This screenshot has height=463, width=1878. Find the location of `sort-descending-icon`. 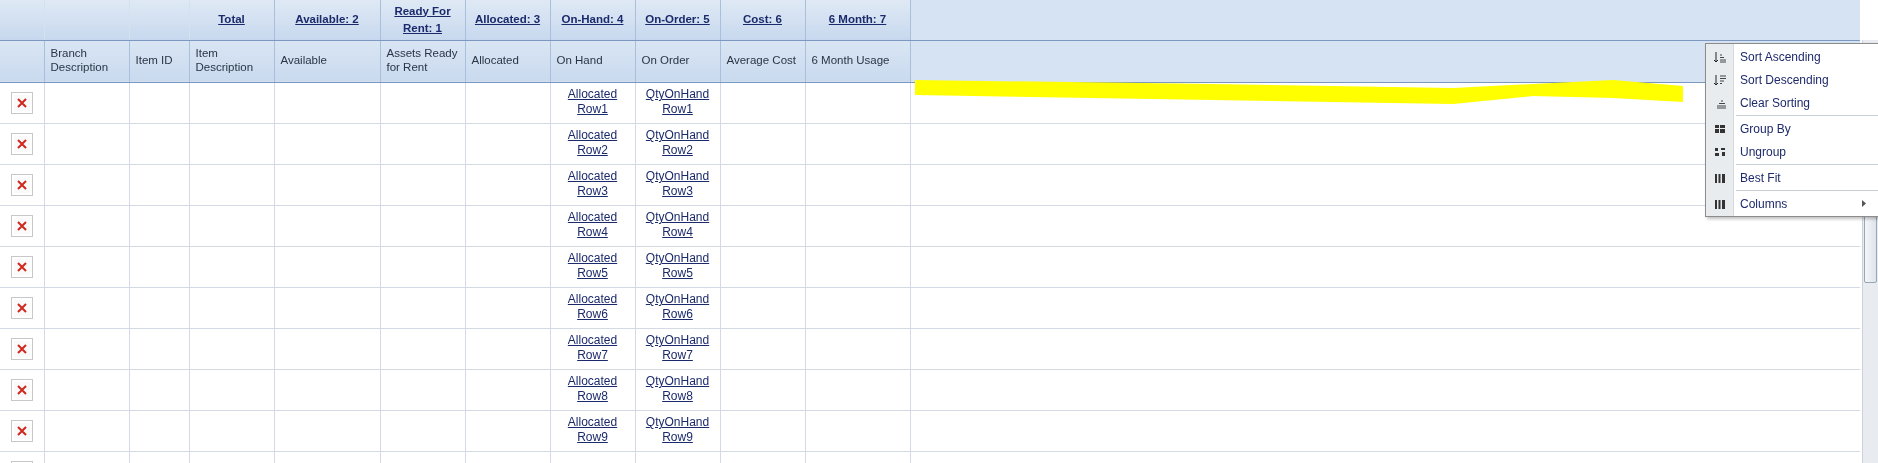

sort-descending-icon is located at coordinates (1720, 79).